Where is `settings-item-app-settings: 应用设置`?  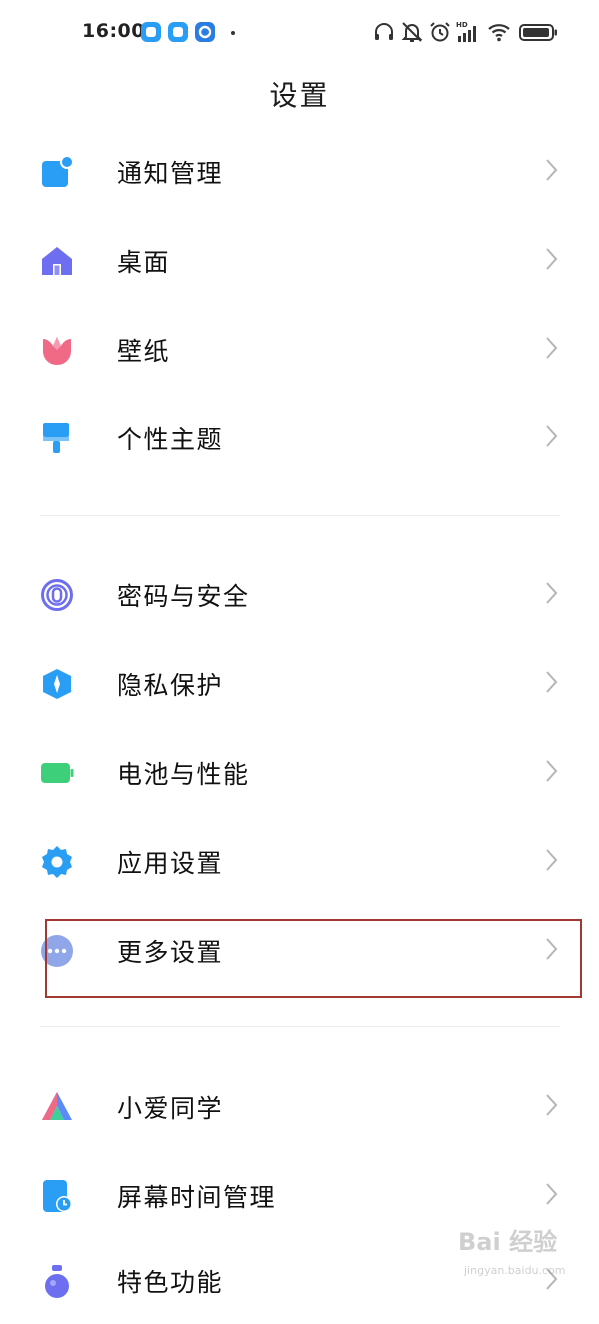 settings-item-app-settings: 应用设置 is located at coordinates (299, 861).